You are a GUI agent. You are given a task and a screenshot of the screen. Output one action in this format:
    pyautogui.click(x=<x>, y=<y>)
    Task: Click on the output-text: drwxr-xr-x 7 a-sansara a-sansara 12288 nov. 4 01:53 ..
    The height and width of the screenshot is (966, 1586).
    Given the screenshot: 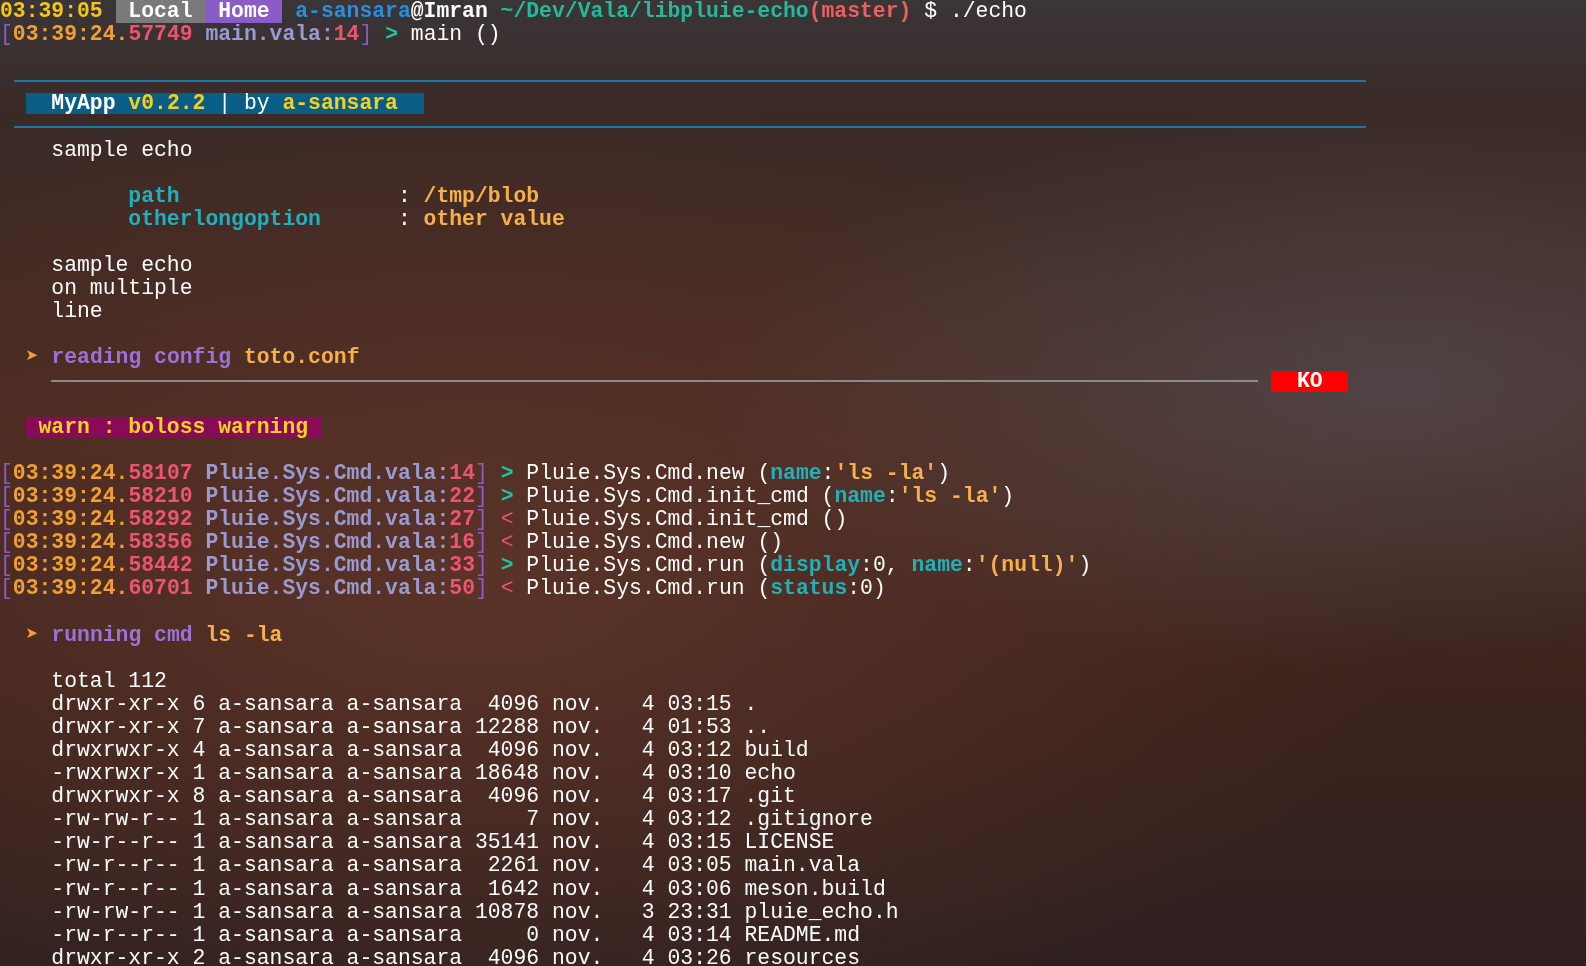 What is the action you would take?
    pyautogui.click(x=411, y=727)
    